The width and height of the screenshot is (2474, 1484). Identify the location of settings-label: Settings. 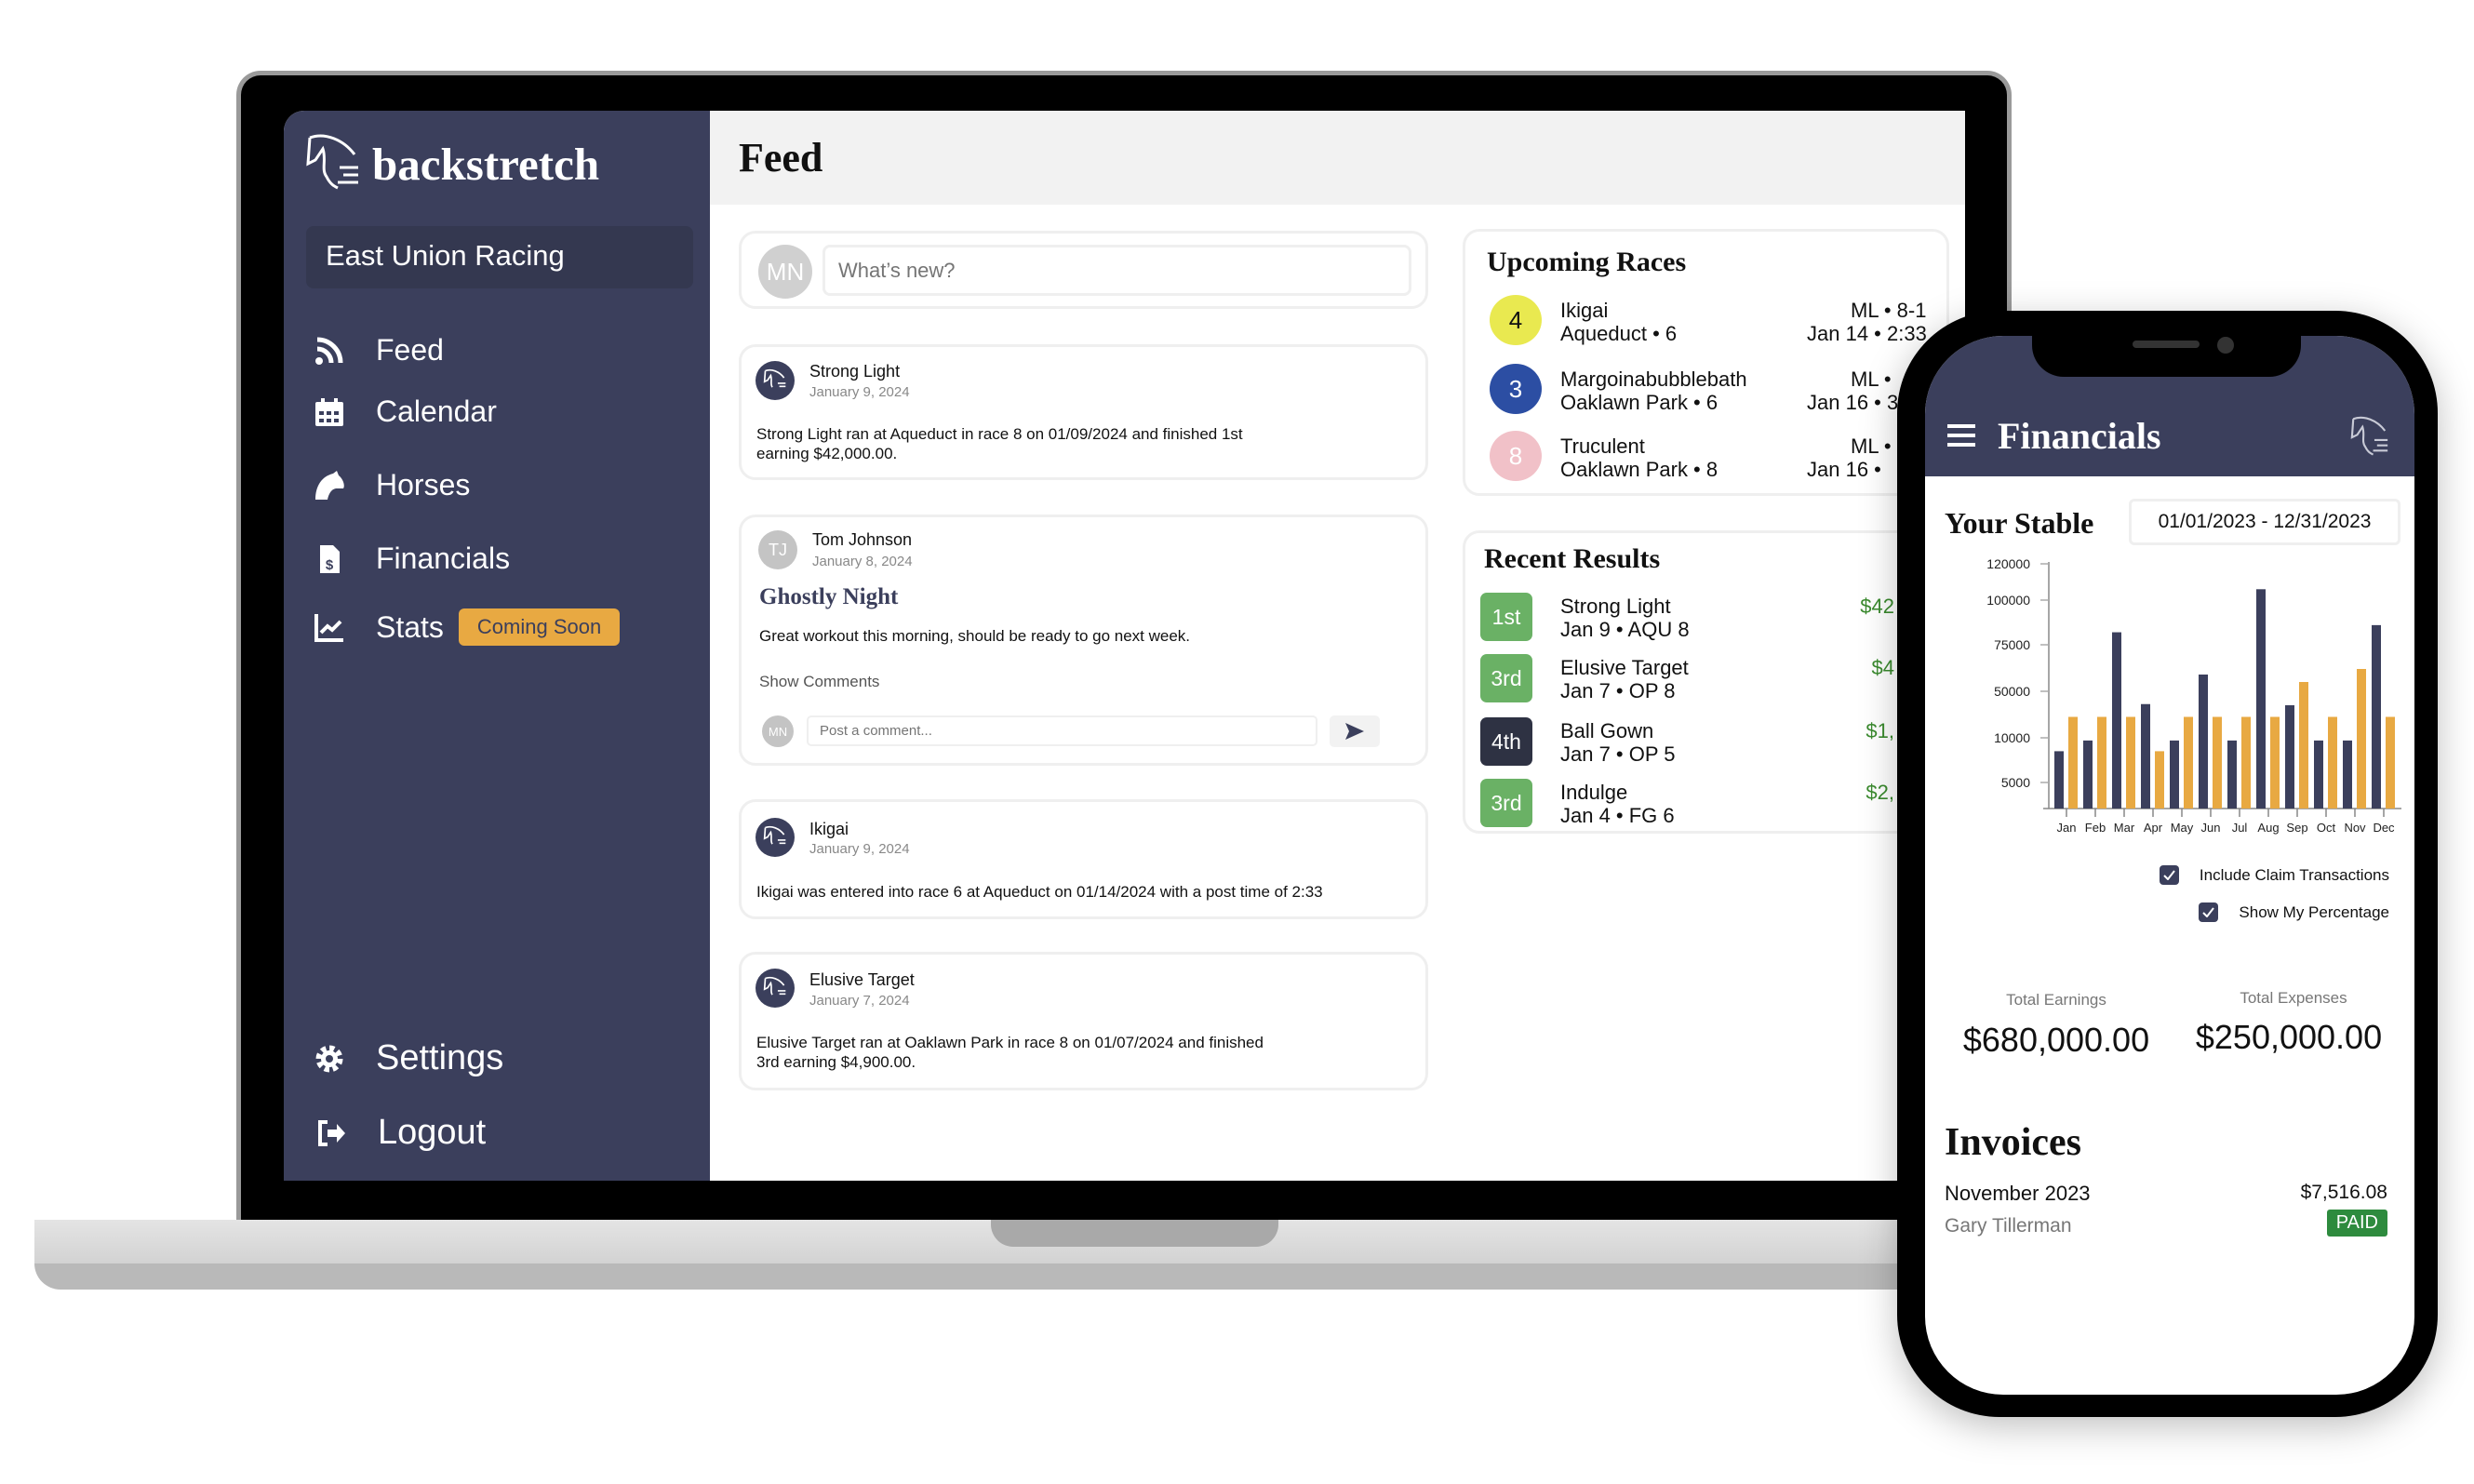
(440, 1057).